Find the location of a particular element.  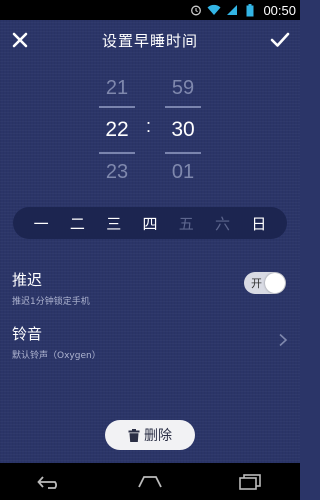

close-icon is located at coordinates (20, 40).